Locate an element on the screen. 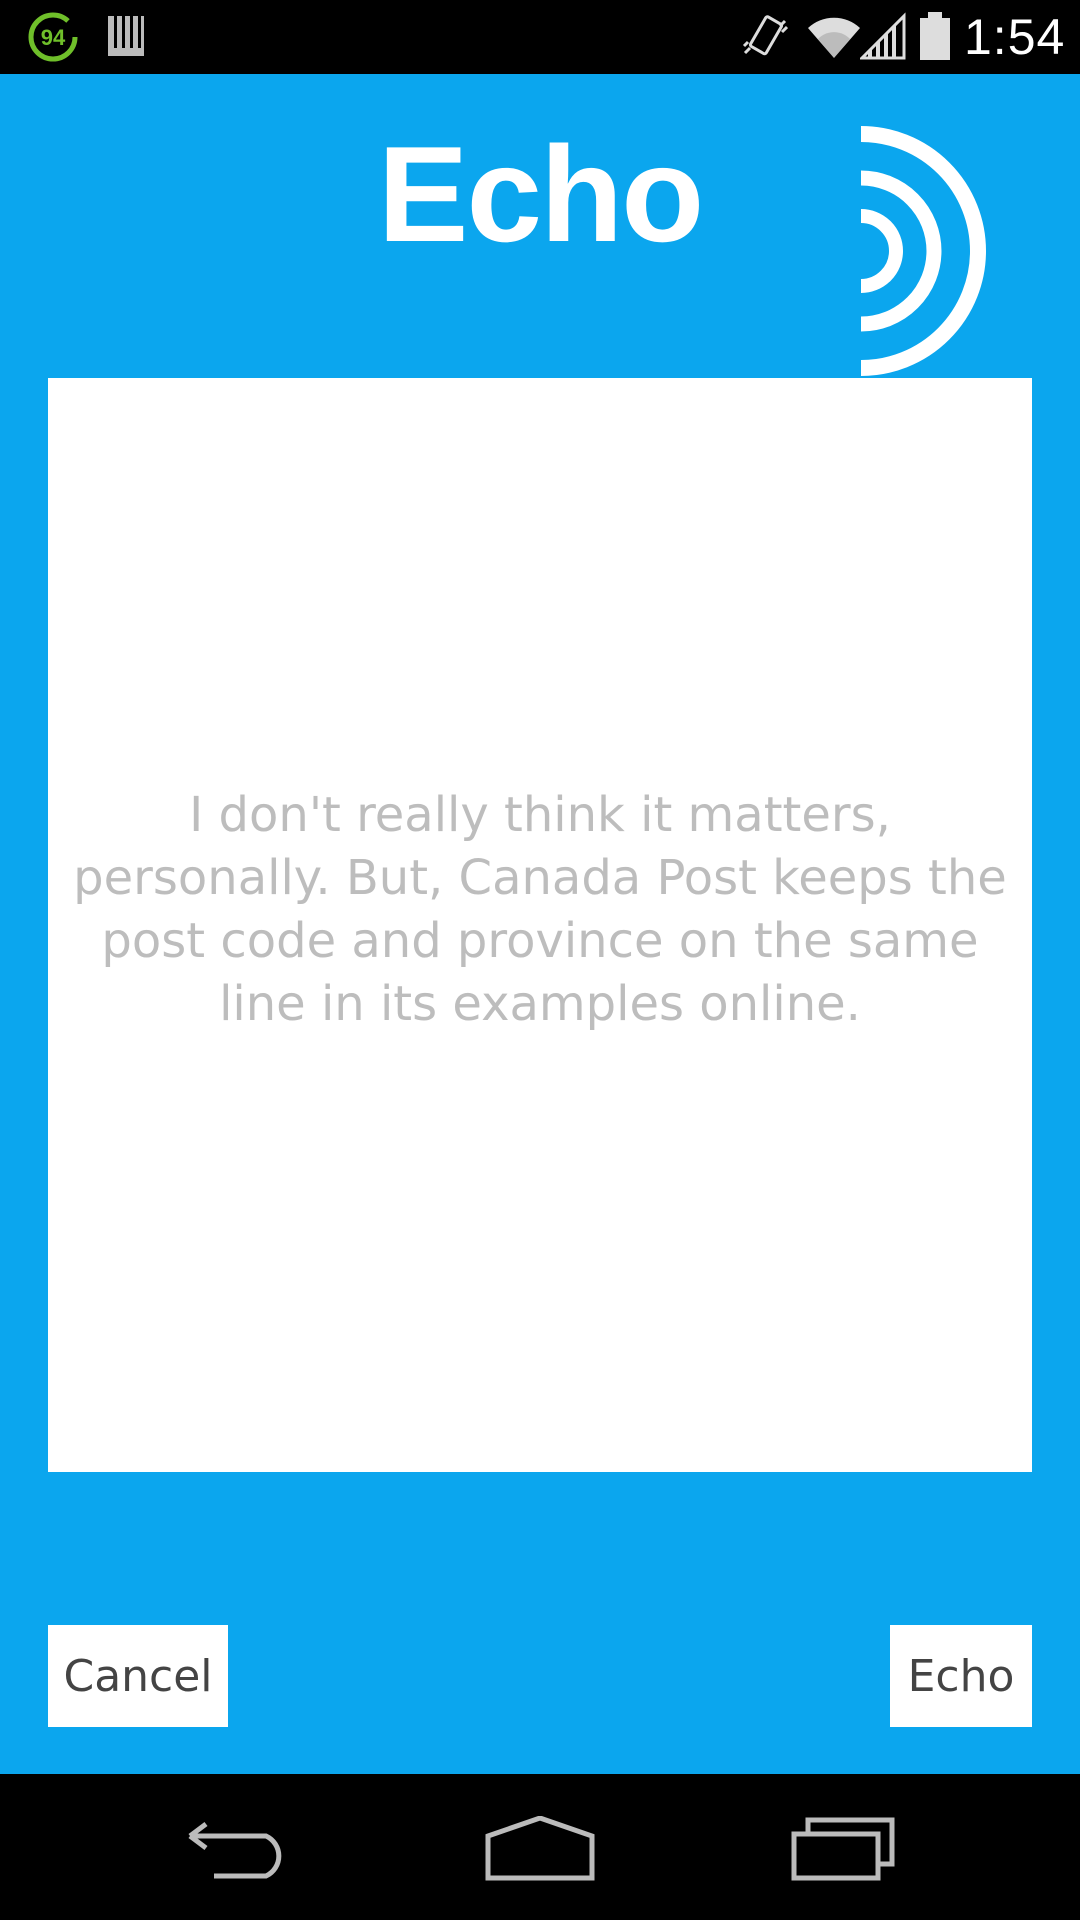  echo-button: Echo is located at coordinates (961, 1676).